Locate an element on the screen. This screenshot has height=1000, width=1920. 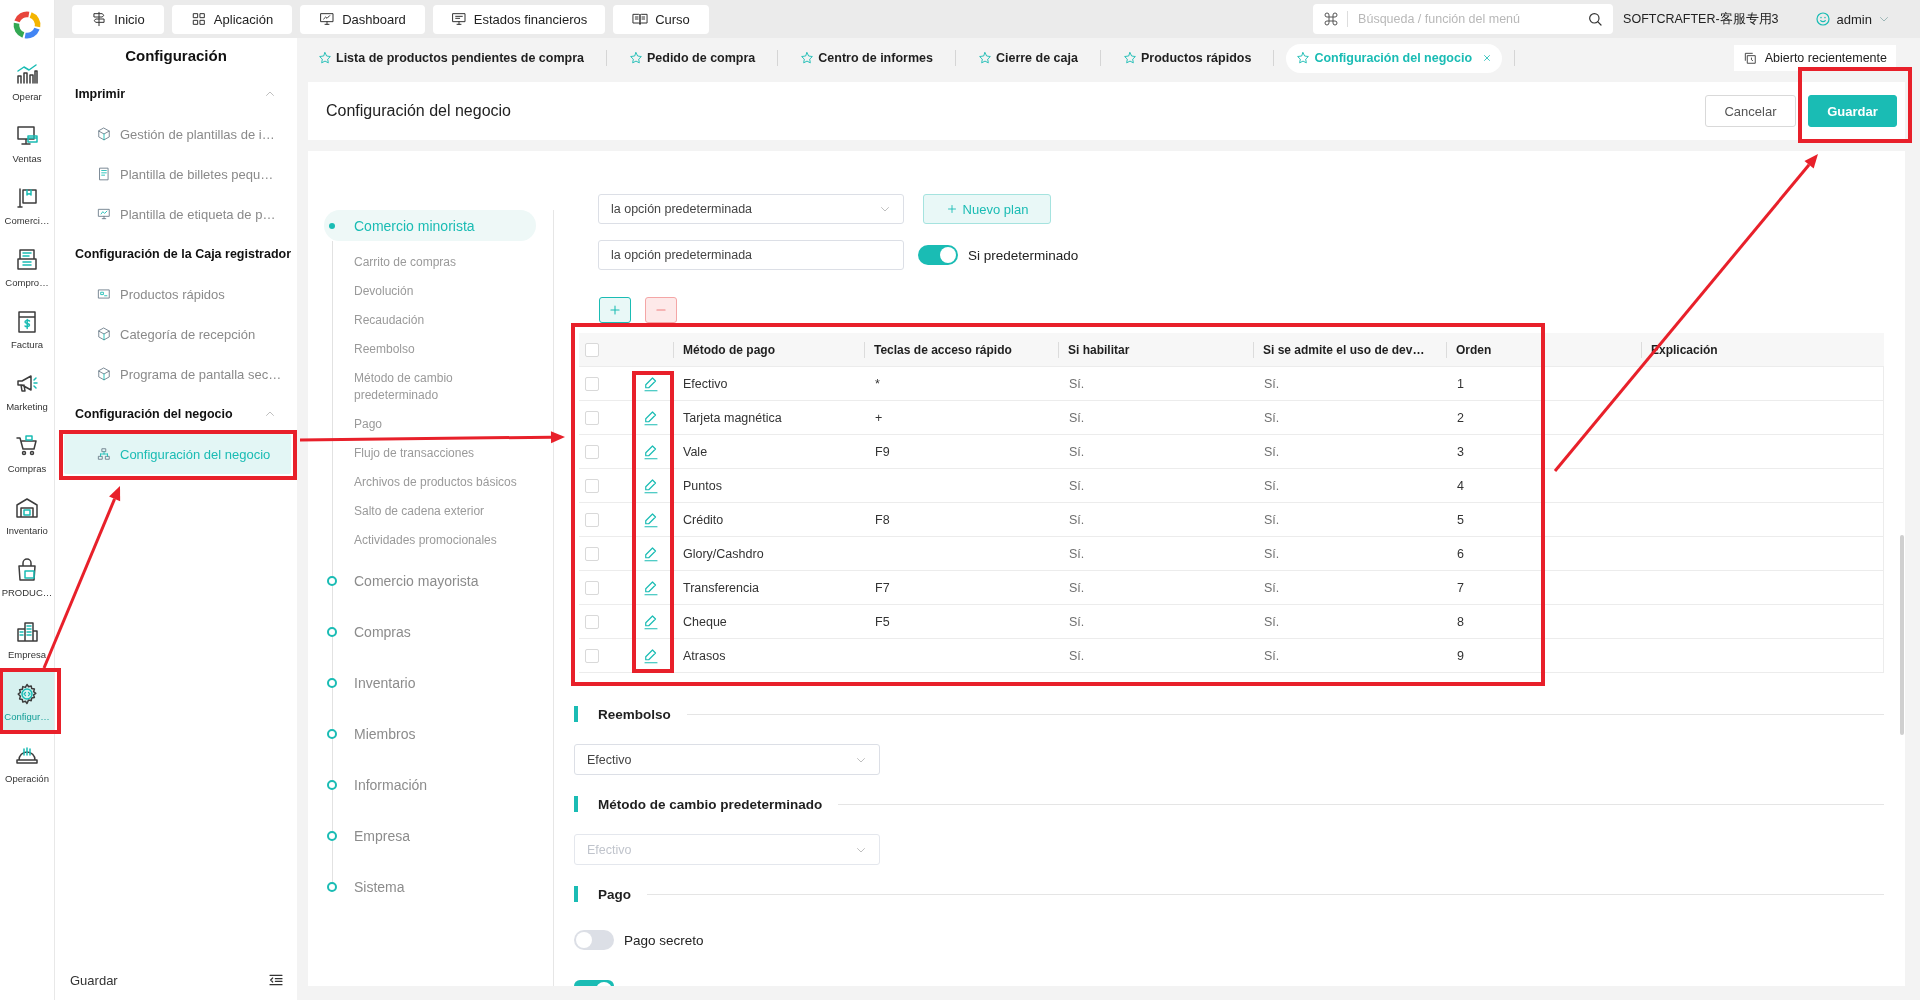
sidebar-item: Operar is located at coordinates (27, 83).